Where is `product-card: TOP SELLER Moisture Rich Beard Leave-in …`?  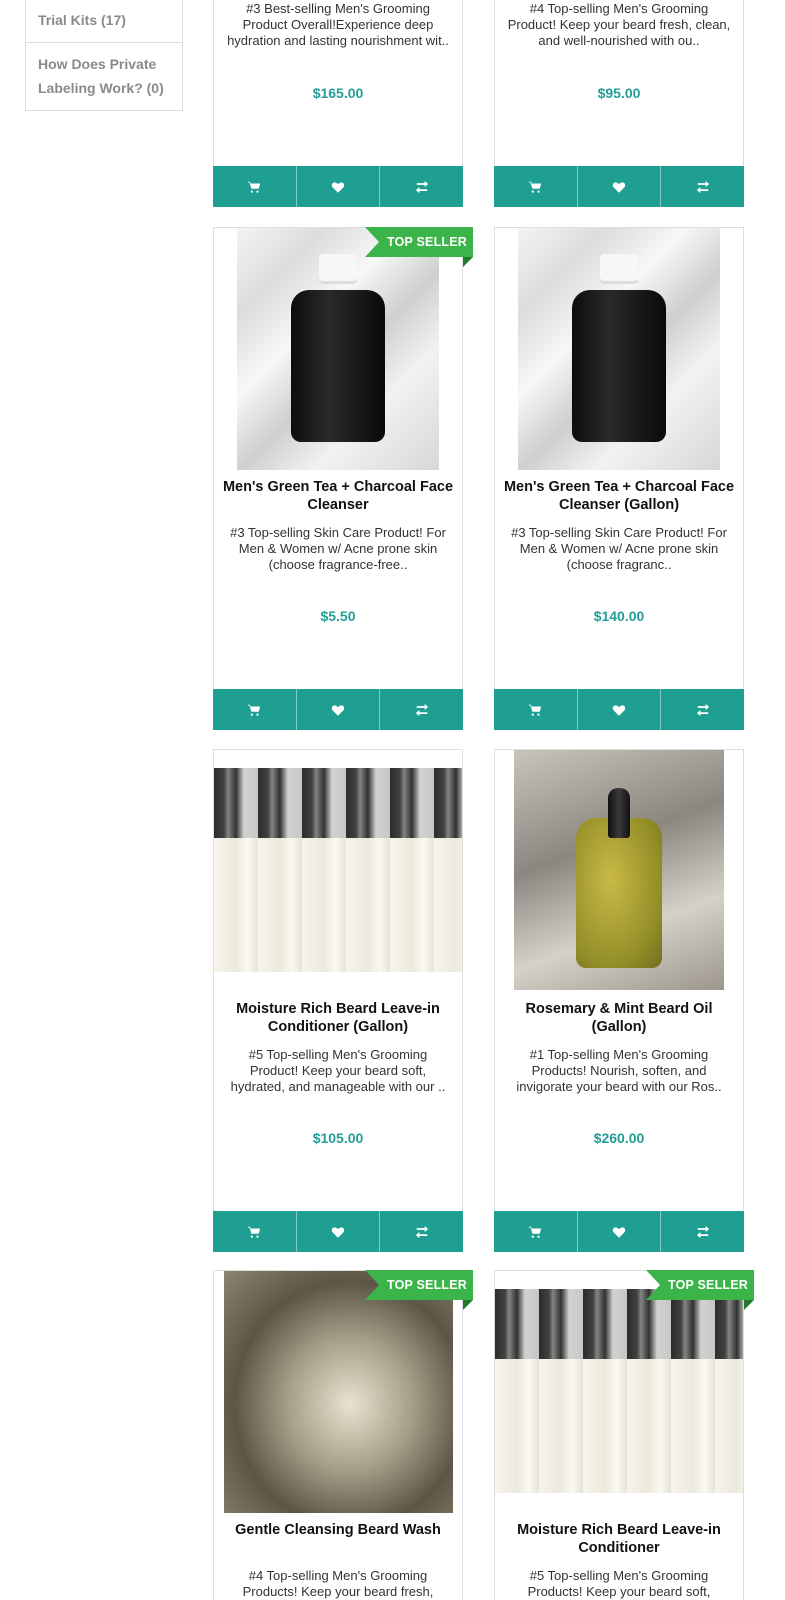
product-card: TOP SELLER Moisture Rich Beard Leave-in … is located at coordinates (624, 1435).